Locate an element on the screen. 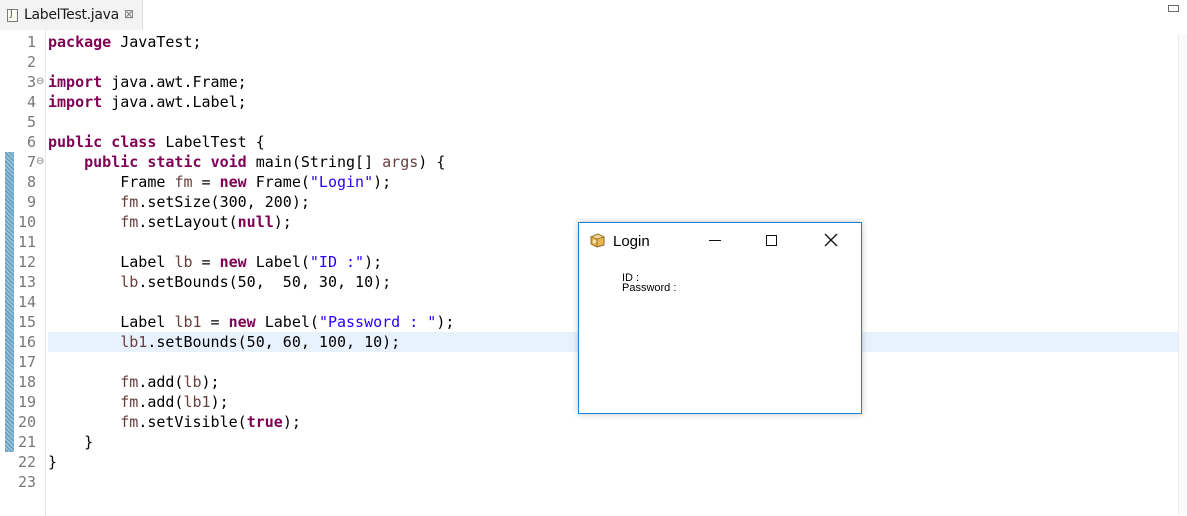 This screenshot has height=516, width=1187. code-text: package JavaTest; is located at coordinates (125, 42).